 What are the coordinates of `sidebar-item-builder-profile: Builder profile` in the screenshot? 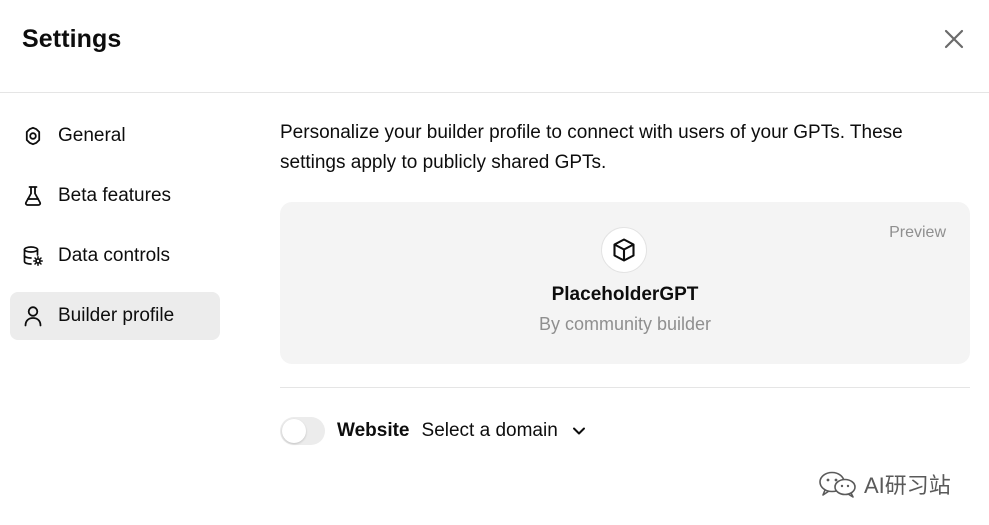 It's located at (115, 316).